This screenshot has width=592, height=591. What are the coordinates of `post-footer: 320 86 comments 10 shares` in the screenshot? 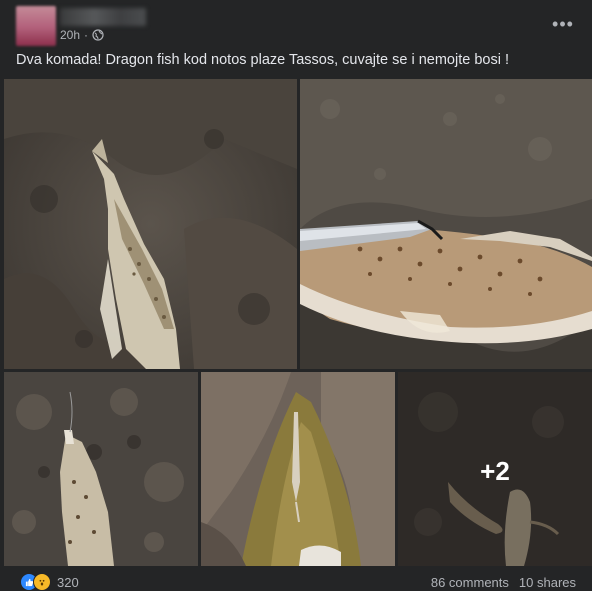 It's located at (296, 580).